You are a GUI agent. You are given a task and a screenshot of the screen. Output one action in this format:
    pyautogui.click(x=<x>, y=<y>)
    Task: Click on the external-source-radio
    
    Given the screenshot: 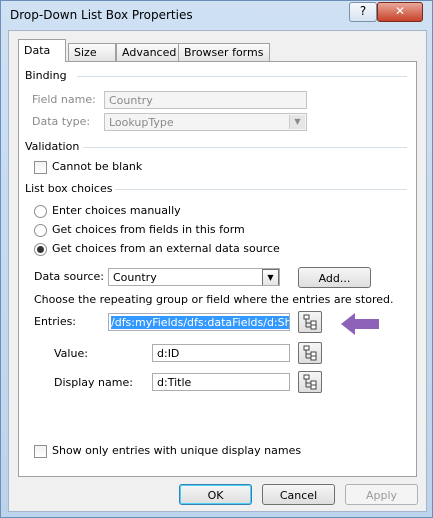 What is the action you would take?
    pyautogui.click(x=40, y=249)
    